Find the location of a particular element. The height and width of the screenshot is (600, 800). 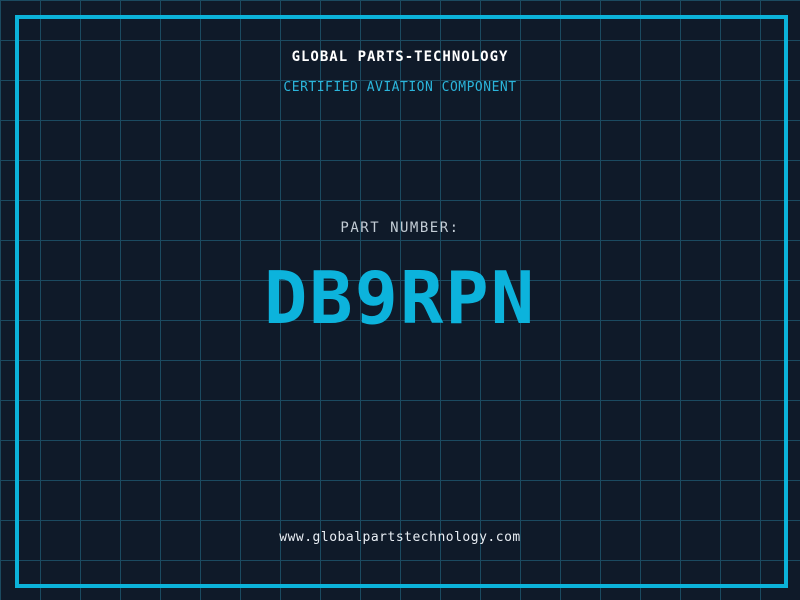

website-url: www.globalpartstechnology.com is located at coordinates (400, 537).